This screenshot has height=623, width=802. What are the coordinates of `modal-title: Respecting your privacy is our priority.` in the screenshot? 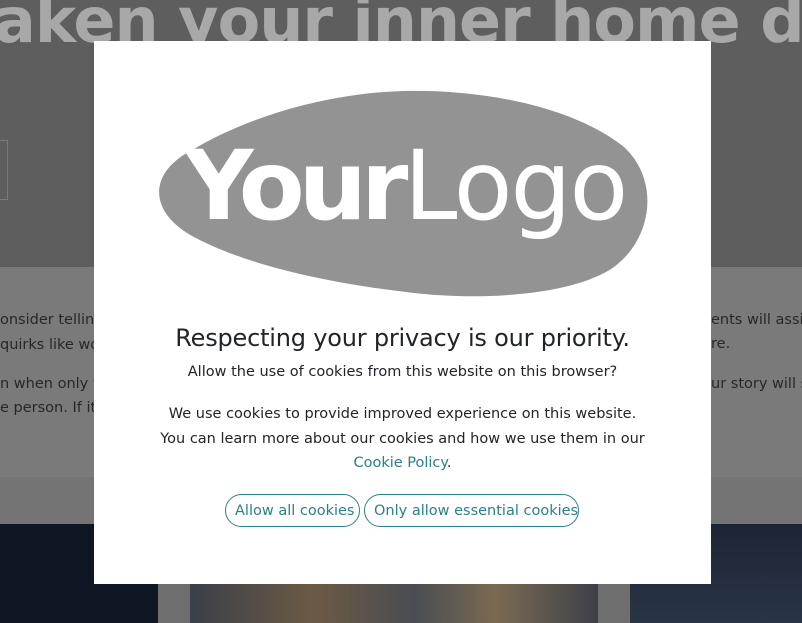 It's located at (402, 338).